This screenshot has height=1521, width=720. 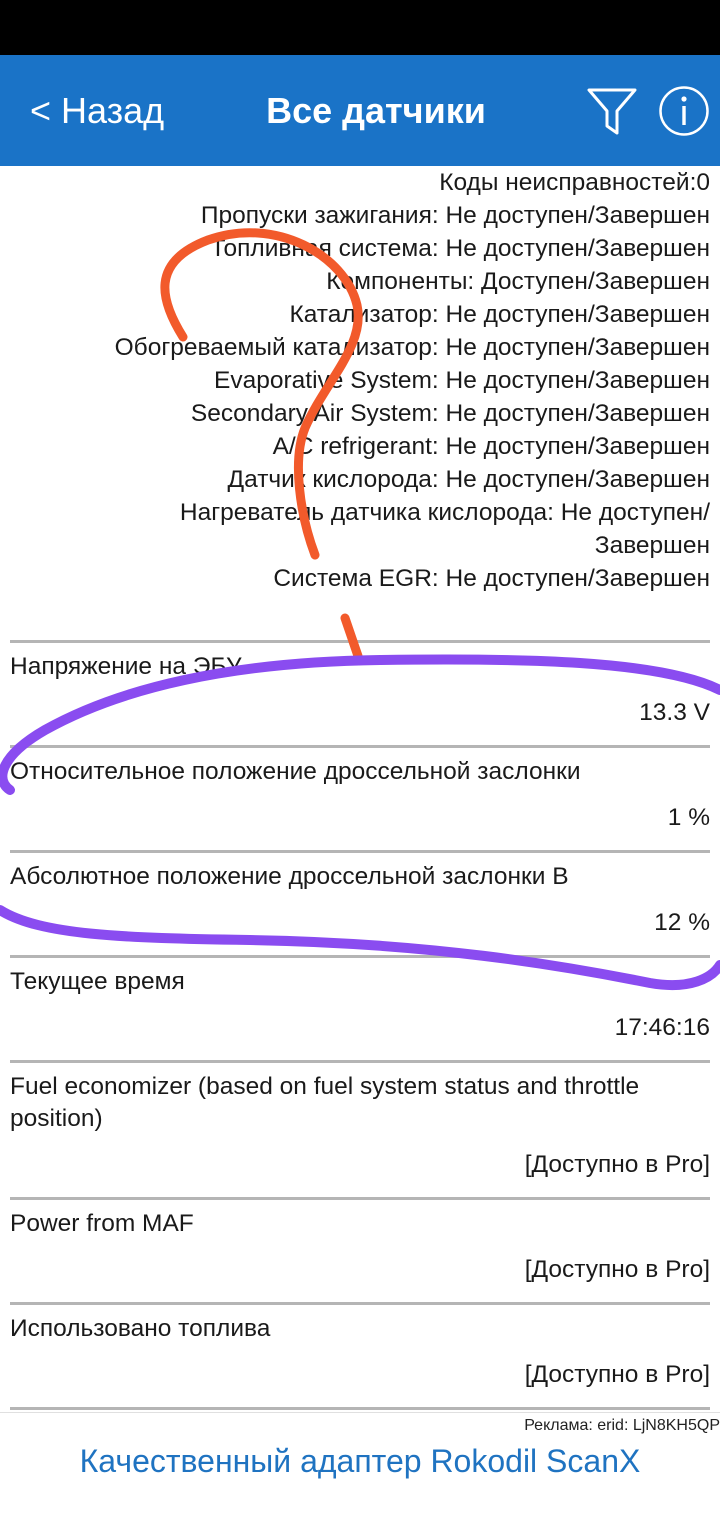 I want to click on status-line: Evaporative System: Не доступен/Завершен, so click(x=462, y=380).